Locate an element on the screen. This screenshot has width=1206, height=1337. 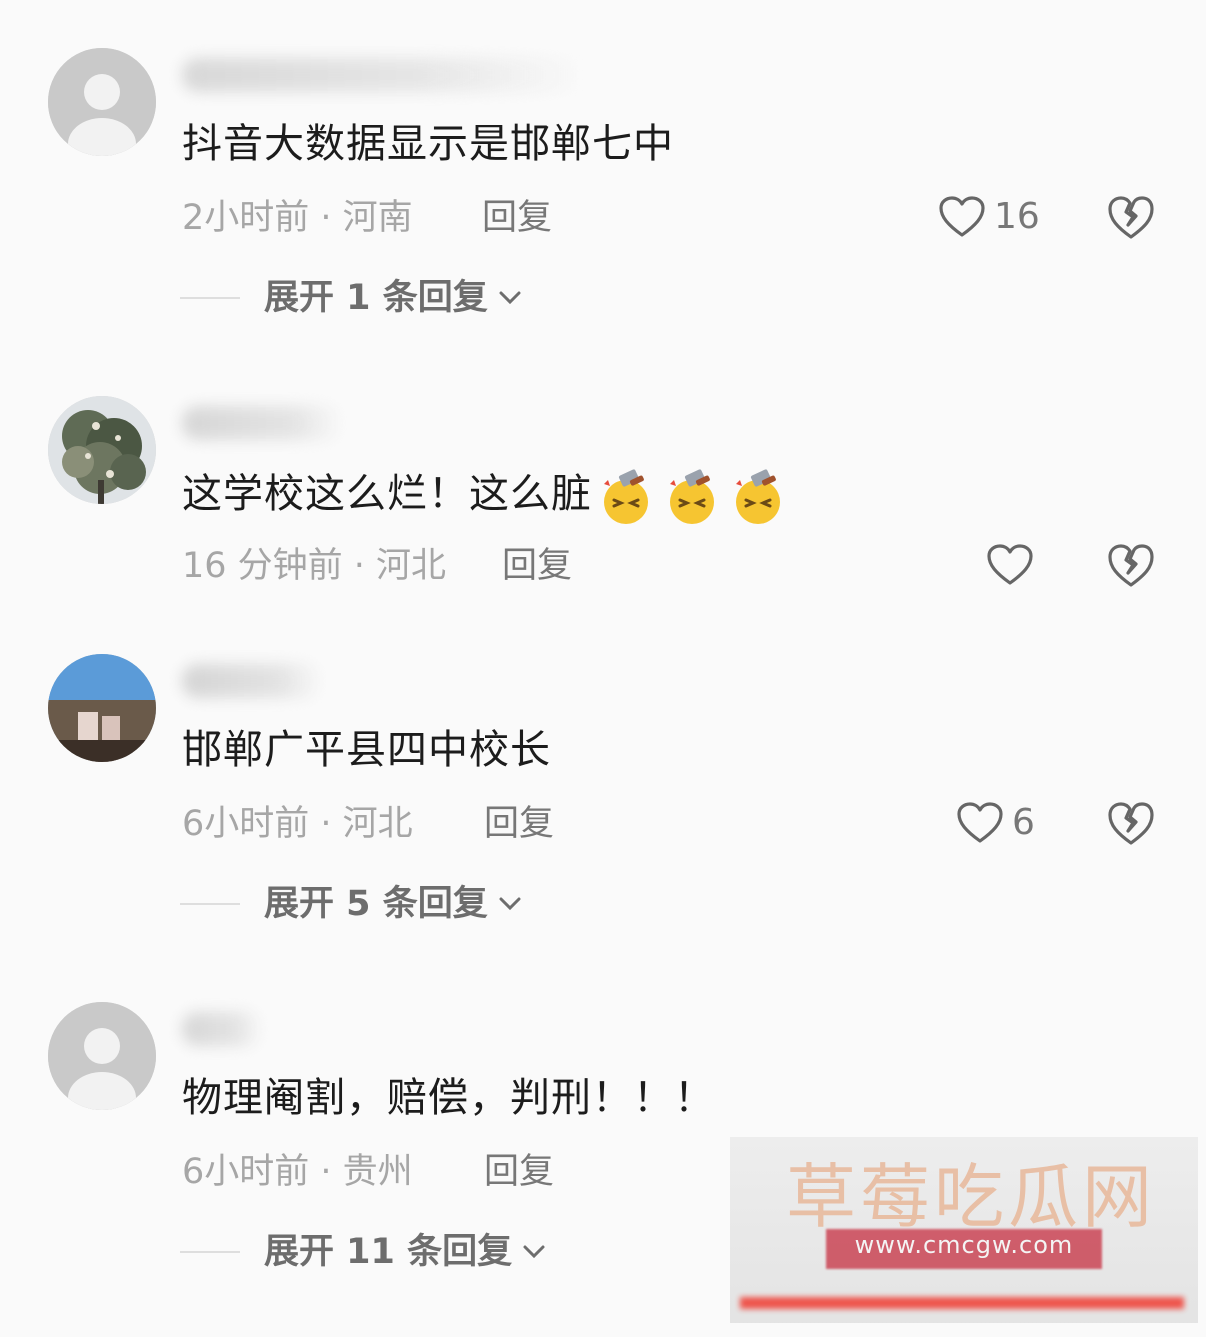
expand-replies-button: 展开 5 条回复 is located at coordinates (351, 904).